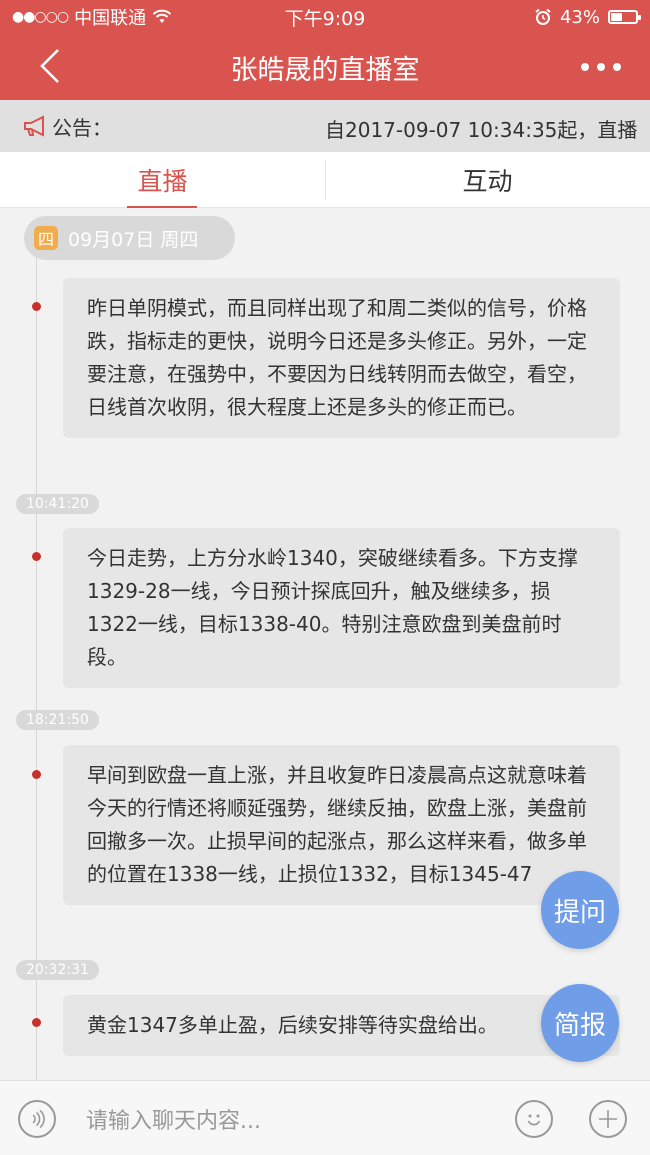 Image resolution: width=650 pixels, height=1155 pixels. What do you see at coordinates (579, 17) in the screenshot?
I see `battery-percent: 43%` at bounding box center [579, 17].